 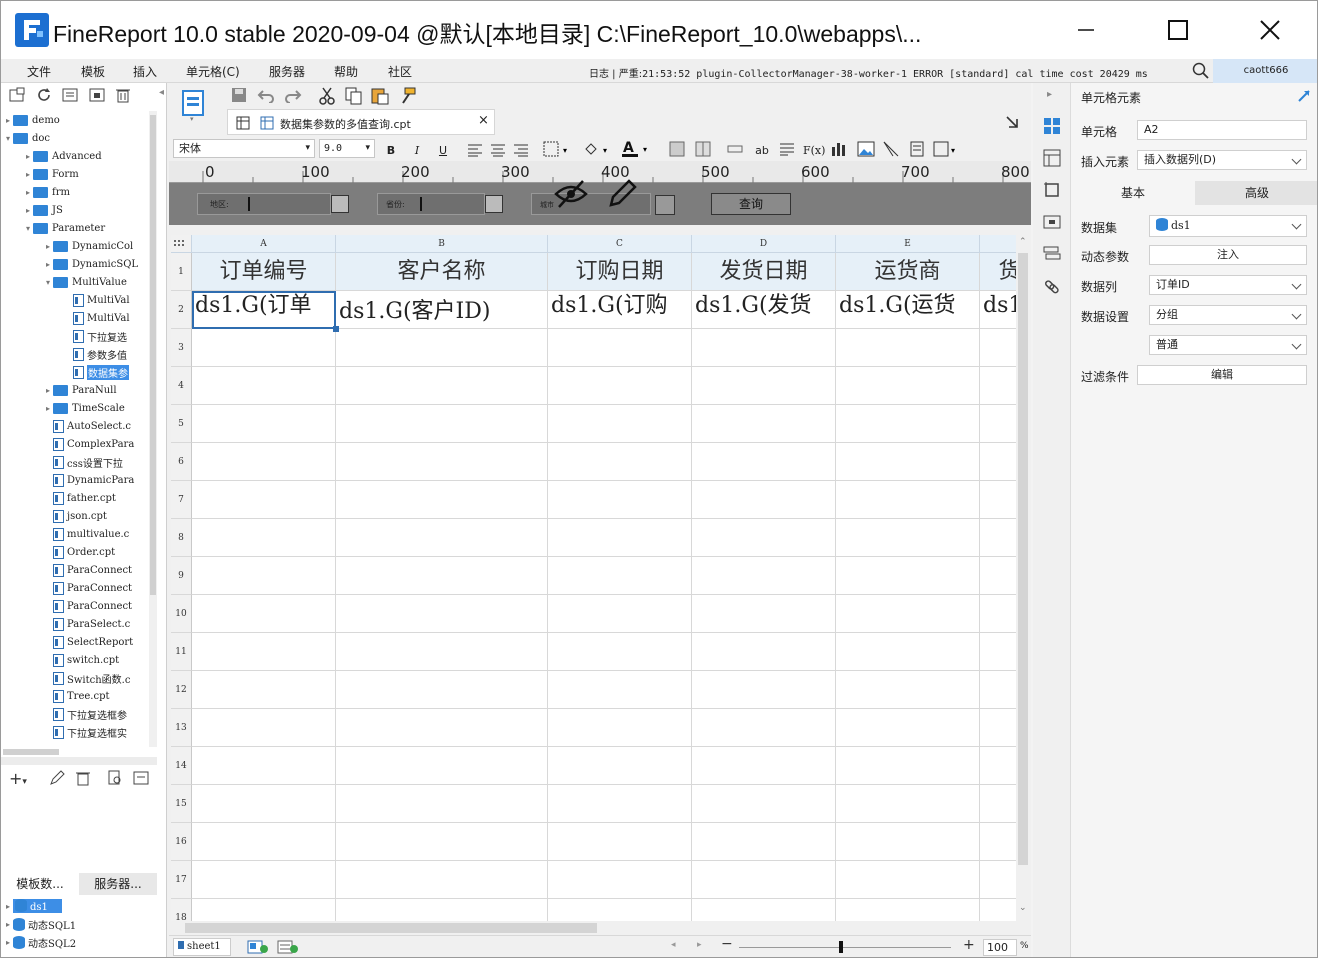 What do you see at coordinates (293, 95) in the screenshot?
I see `redo-icon` at bounding box center [293, 95].